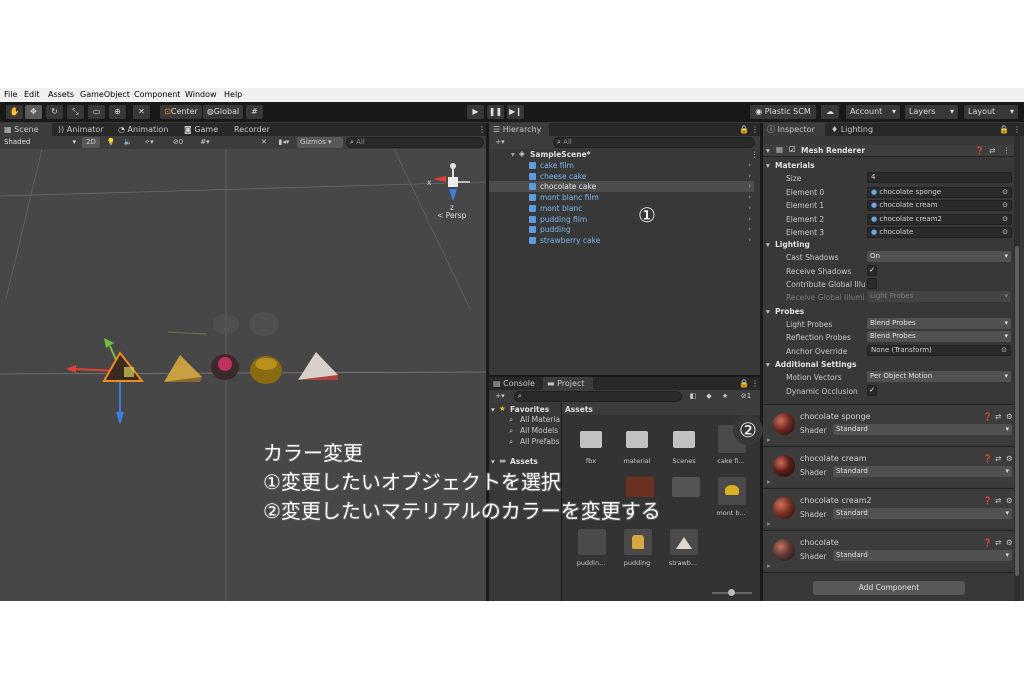 Image resolution: width=1024 pixels, height=692 pixels. I want to click on material-object-field: ● chocolate cream2 ⊙, so click(939, 219).